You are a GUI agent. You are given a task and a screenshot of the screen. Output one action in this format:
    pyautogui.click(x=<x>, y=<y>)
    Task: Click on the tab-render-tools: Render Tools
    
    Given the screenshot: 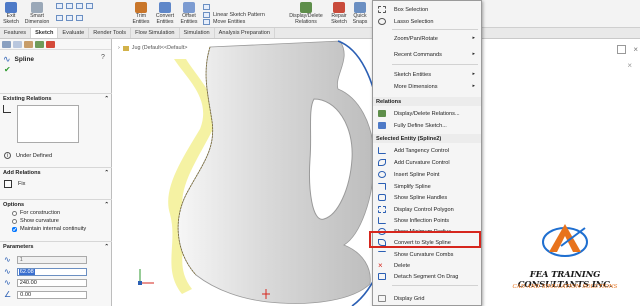 What is the action you would take?
    pyautogui.click(x=110, y=33)
    